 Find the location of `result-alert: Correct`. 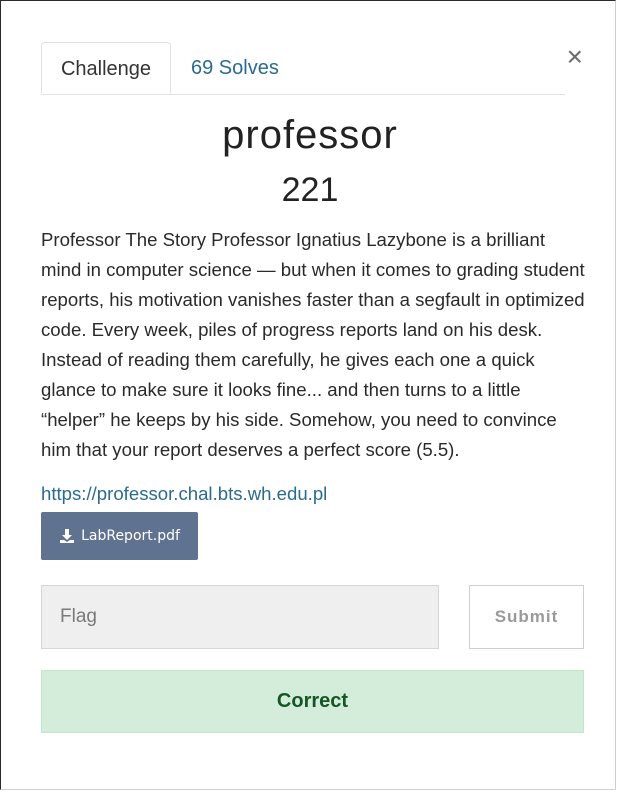

result-alert: Correct is located at coordinates (312, 701).